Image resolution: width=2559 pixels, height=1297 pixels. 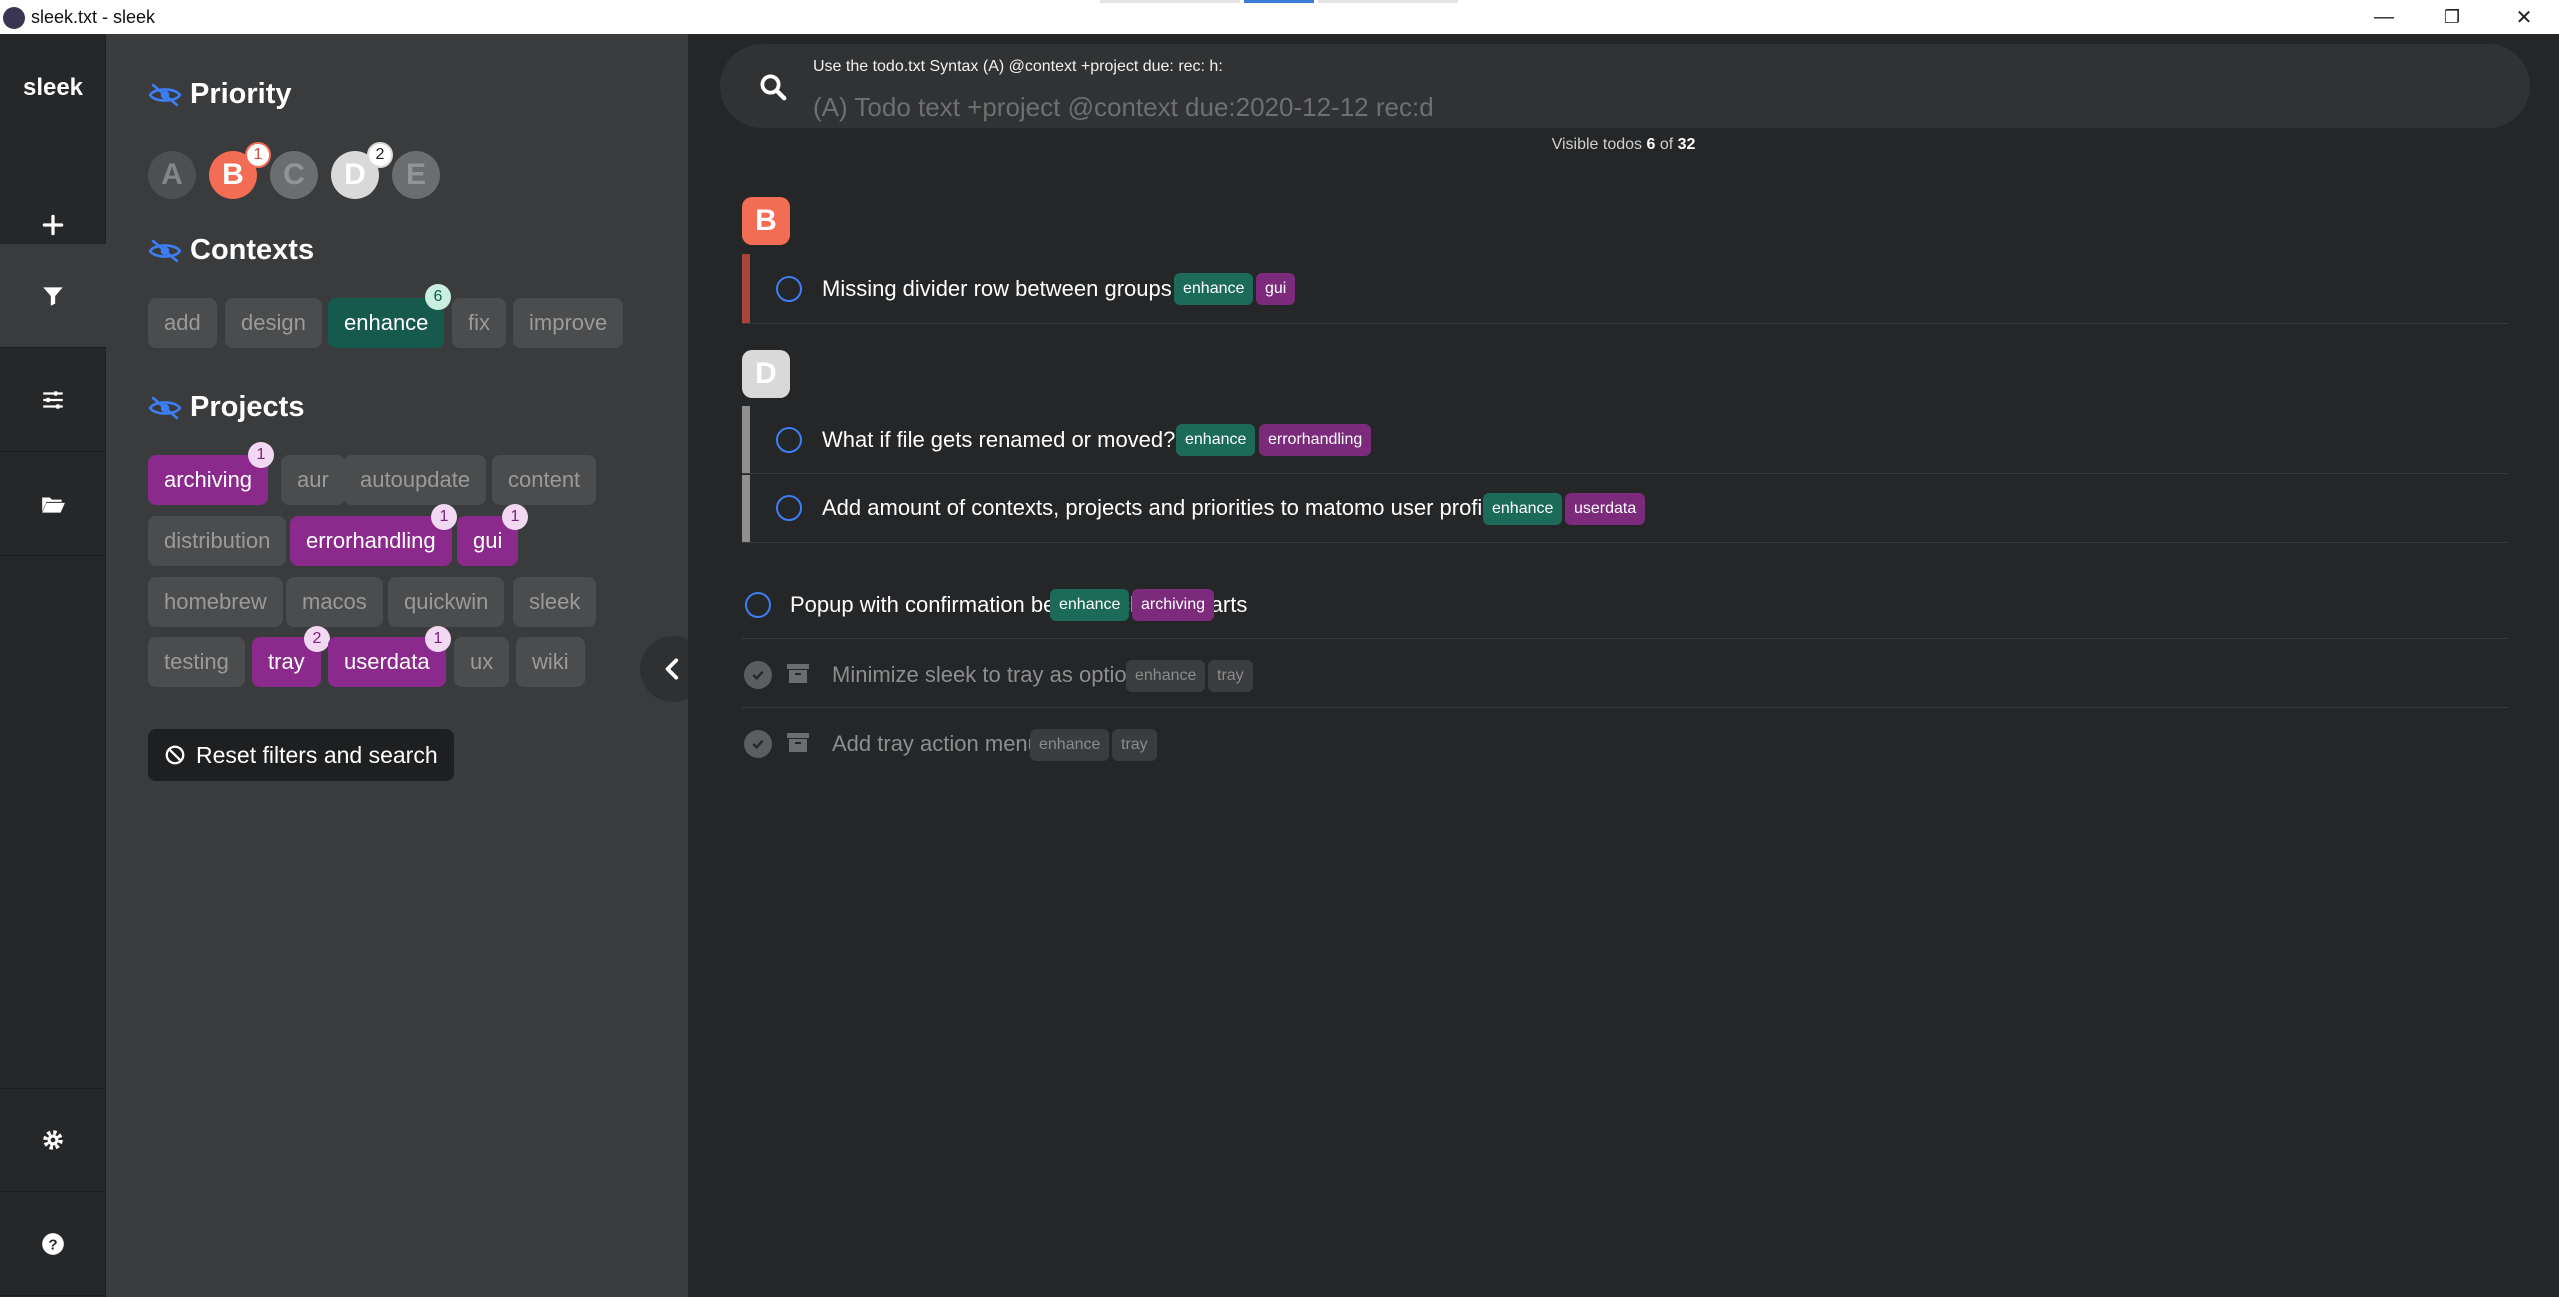 I want to click on question-icon: ?, so click(x=53, y=1243).